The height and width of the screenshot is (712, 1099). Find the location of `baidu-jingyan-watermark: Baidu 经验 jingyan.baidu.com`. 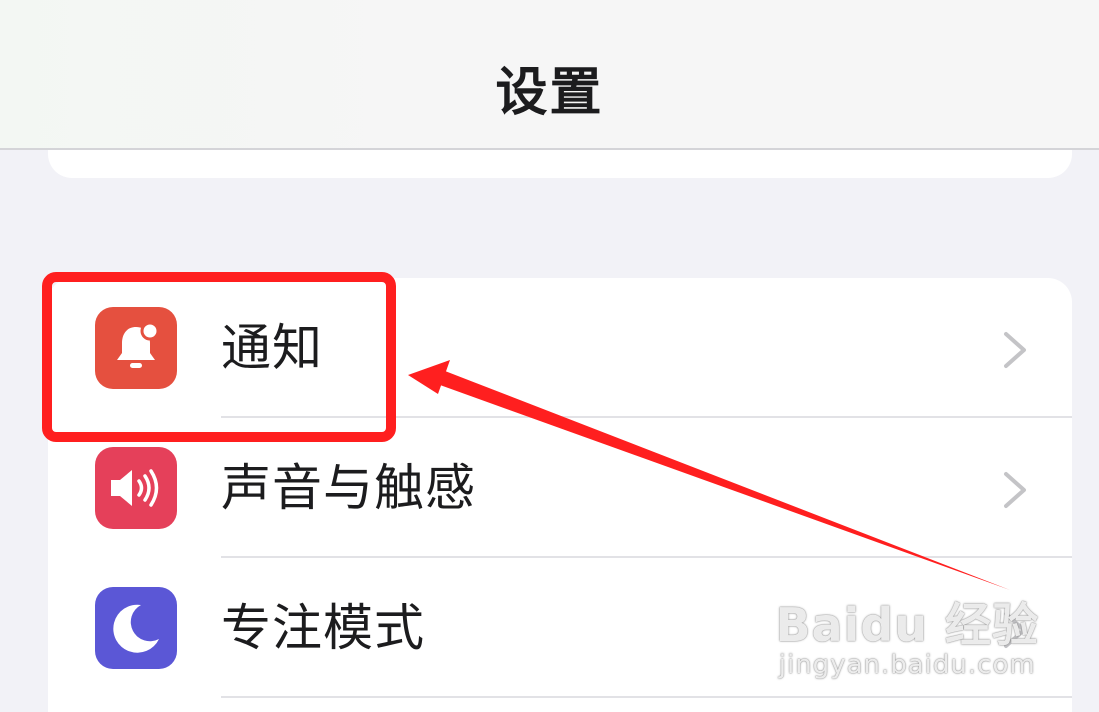

baidu-jingyan-watermark: Baidu 经验 jingyan.baidu.com is located at coordinates (907, 639).